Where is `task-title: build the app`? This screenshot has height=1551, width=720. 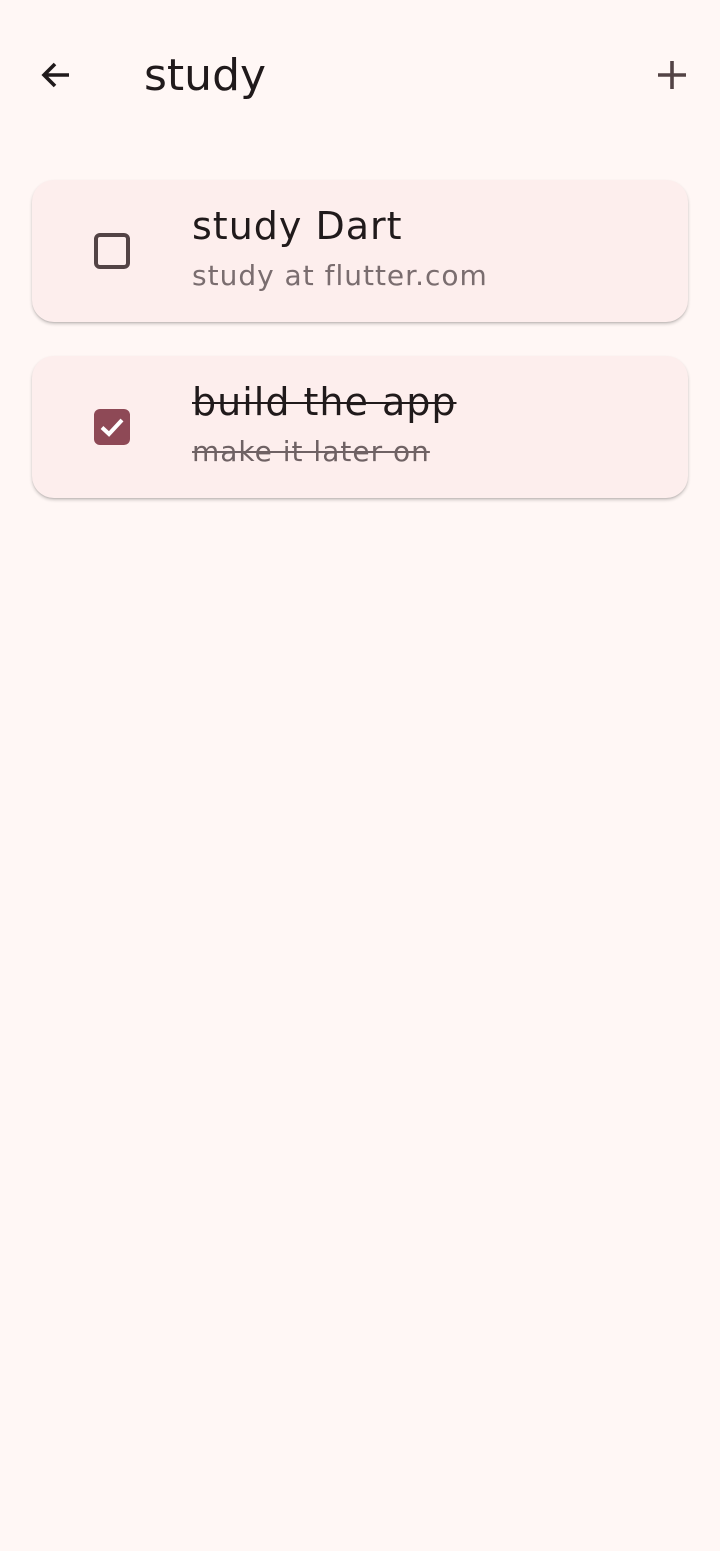 task-title: build the app is located at coordinates (324, 402).